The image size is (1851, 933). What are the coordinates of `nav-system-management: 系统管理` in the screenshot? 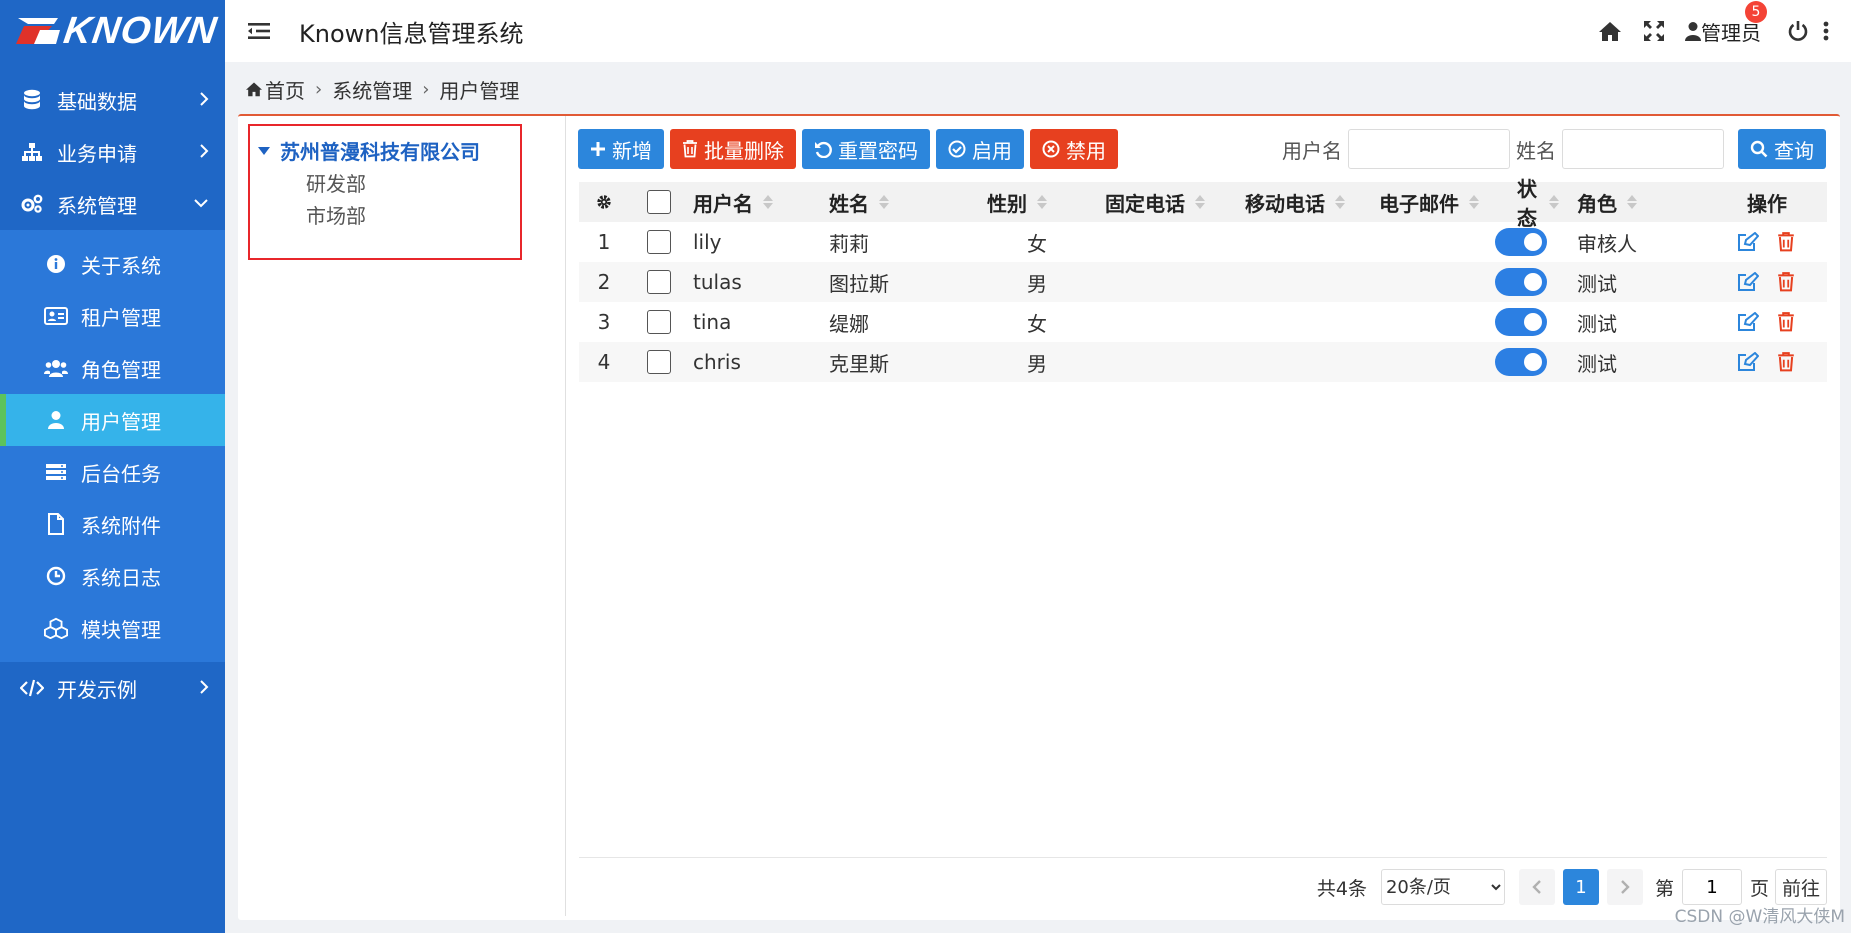 It's located at (112, 204).